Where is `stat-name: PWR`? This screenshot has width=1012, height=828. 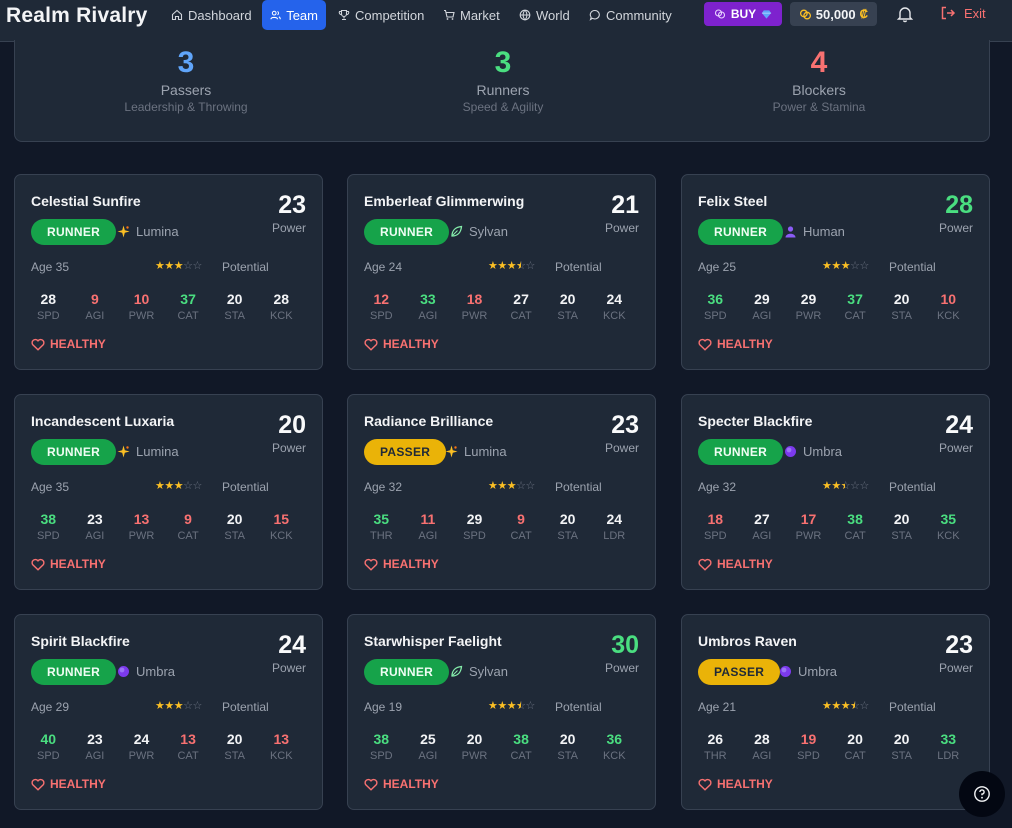
stat-name: PWR is located at coordinates (808, 316).